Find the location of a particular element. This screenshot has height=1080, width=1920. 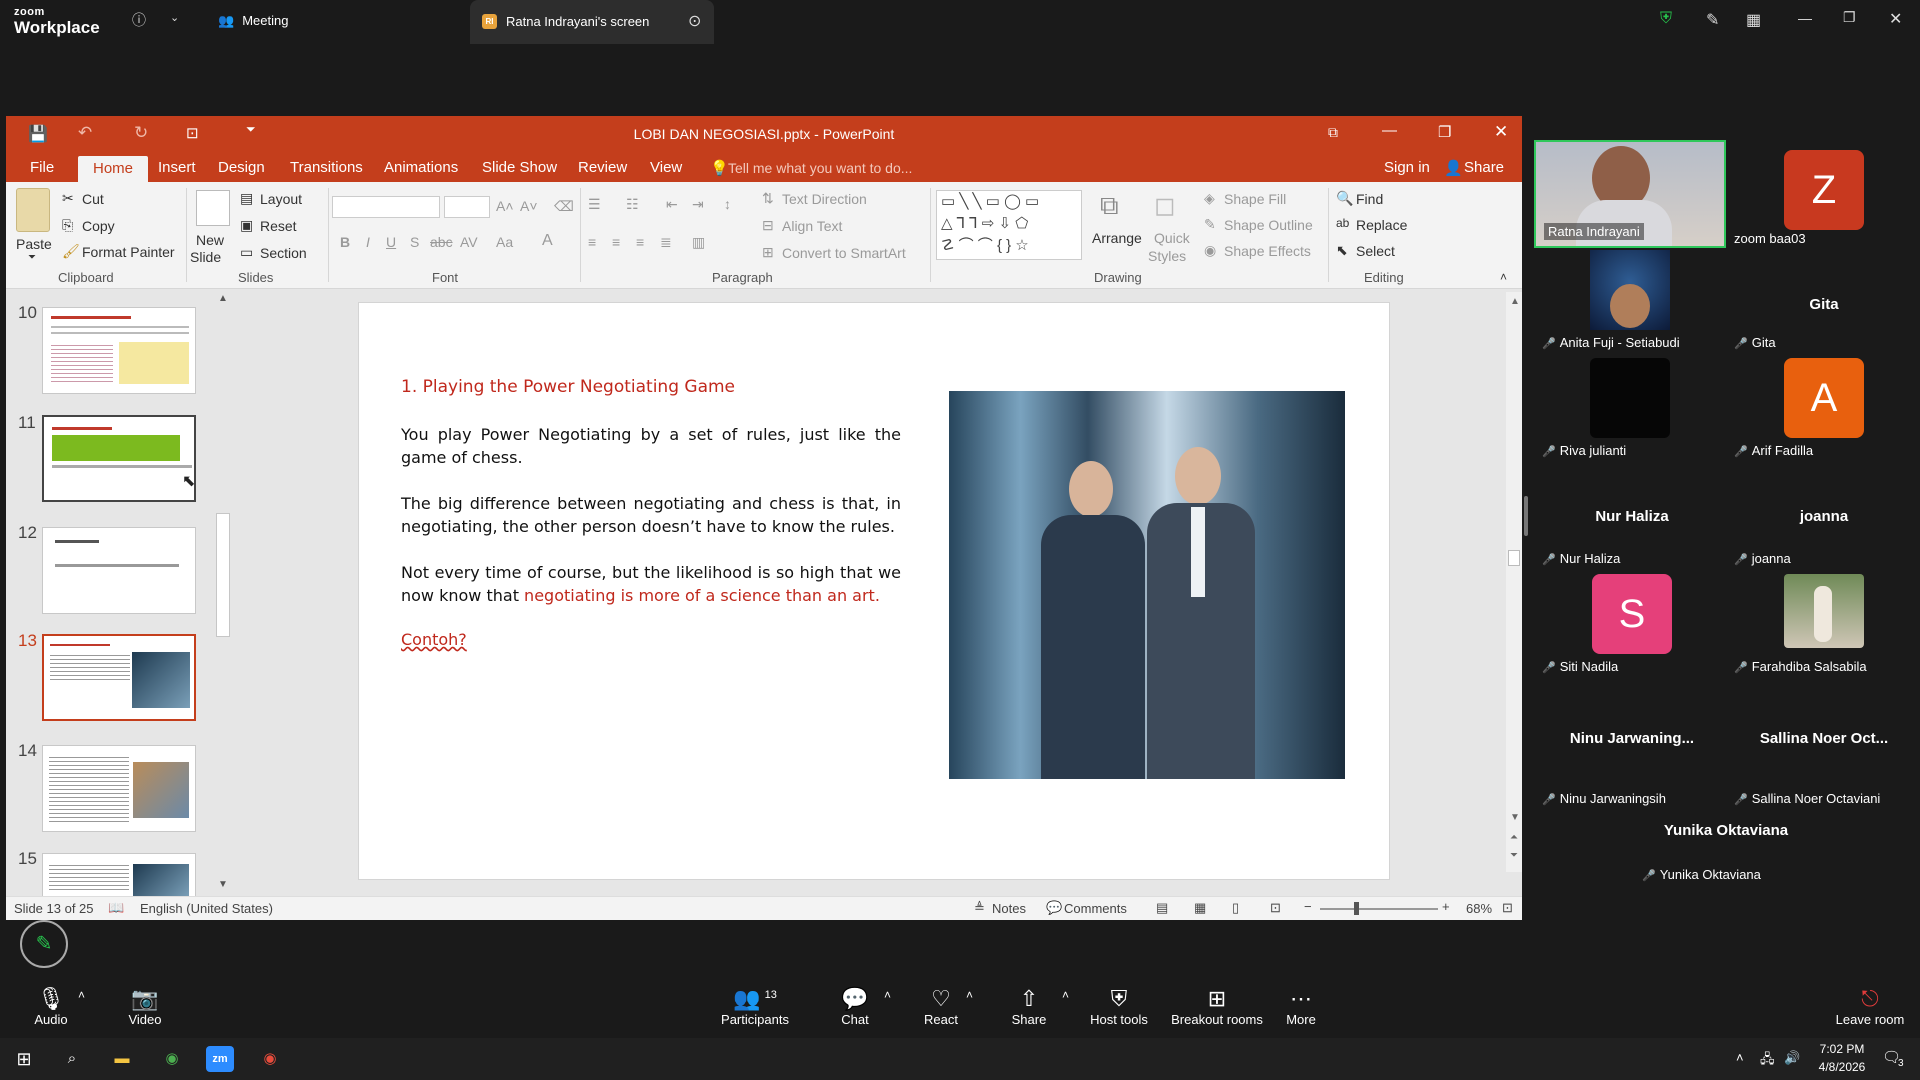

comments-icon: 💬 is located at coordinates (1054, 908).